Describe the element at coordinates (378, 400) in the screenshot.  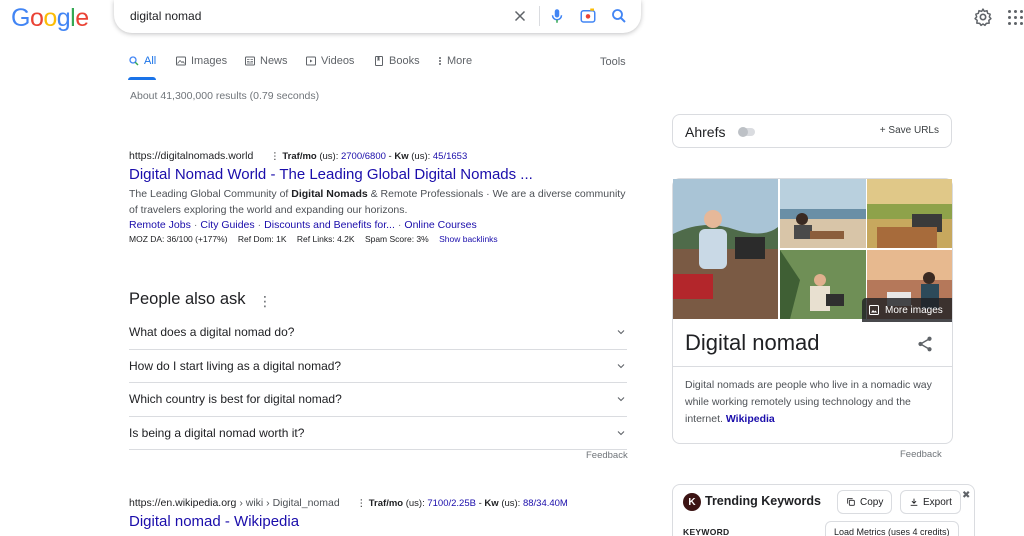
I see `paa-question: Which country is best for digital nomad?` at that location.